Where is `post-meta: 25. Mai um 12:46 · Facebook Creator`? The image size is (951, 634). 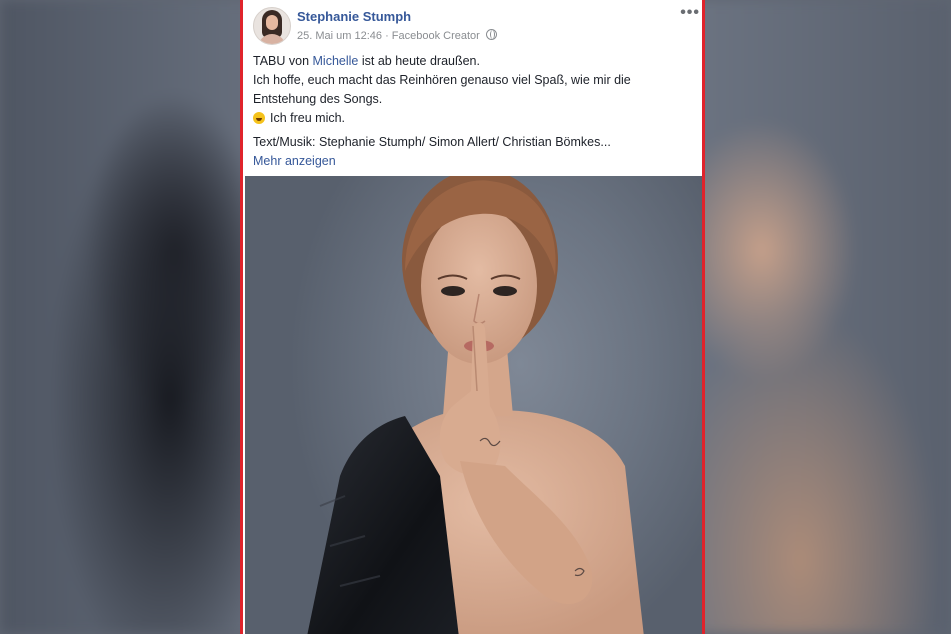
post-meta: 25. Mai um 12:46 · Facebook Creator is located at coordinates (397, 35).